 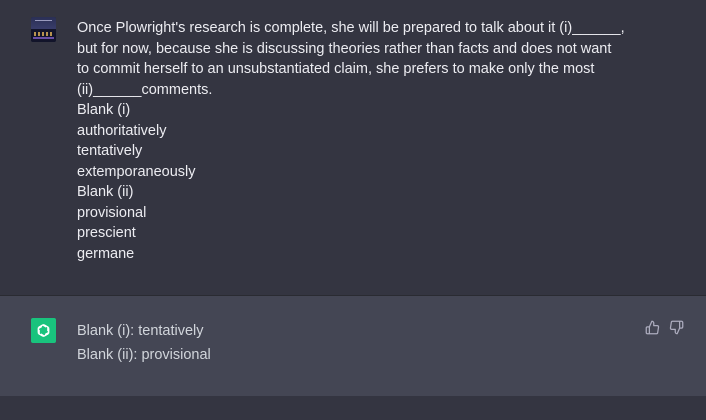 I want to click on chat-footer-area, so click(x=353, y=408).